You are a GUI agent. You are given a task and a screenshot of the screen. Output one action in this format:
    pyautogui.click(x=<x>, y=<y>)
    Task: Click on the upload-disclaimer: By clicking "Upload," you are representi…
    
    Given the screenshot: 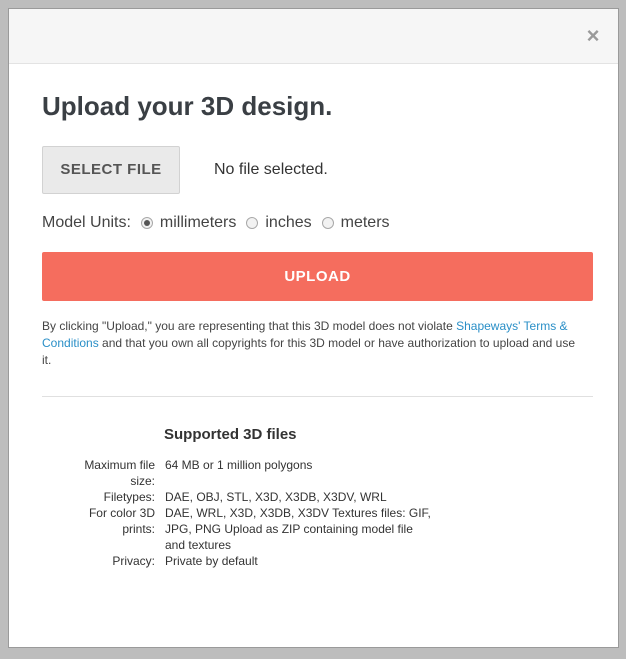 What is the action you would take?
    pyautogui.click(x=312, y=343)
    